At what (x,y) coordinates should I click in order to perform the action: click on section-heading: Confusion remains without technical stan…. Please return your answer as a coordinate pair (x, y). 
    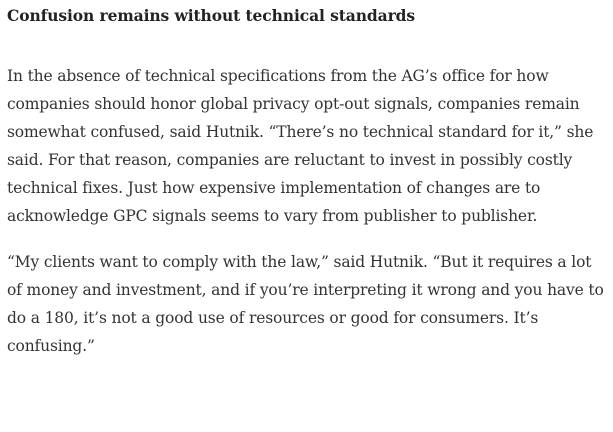
    Looking at the image, I should click on (211, 15).